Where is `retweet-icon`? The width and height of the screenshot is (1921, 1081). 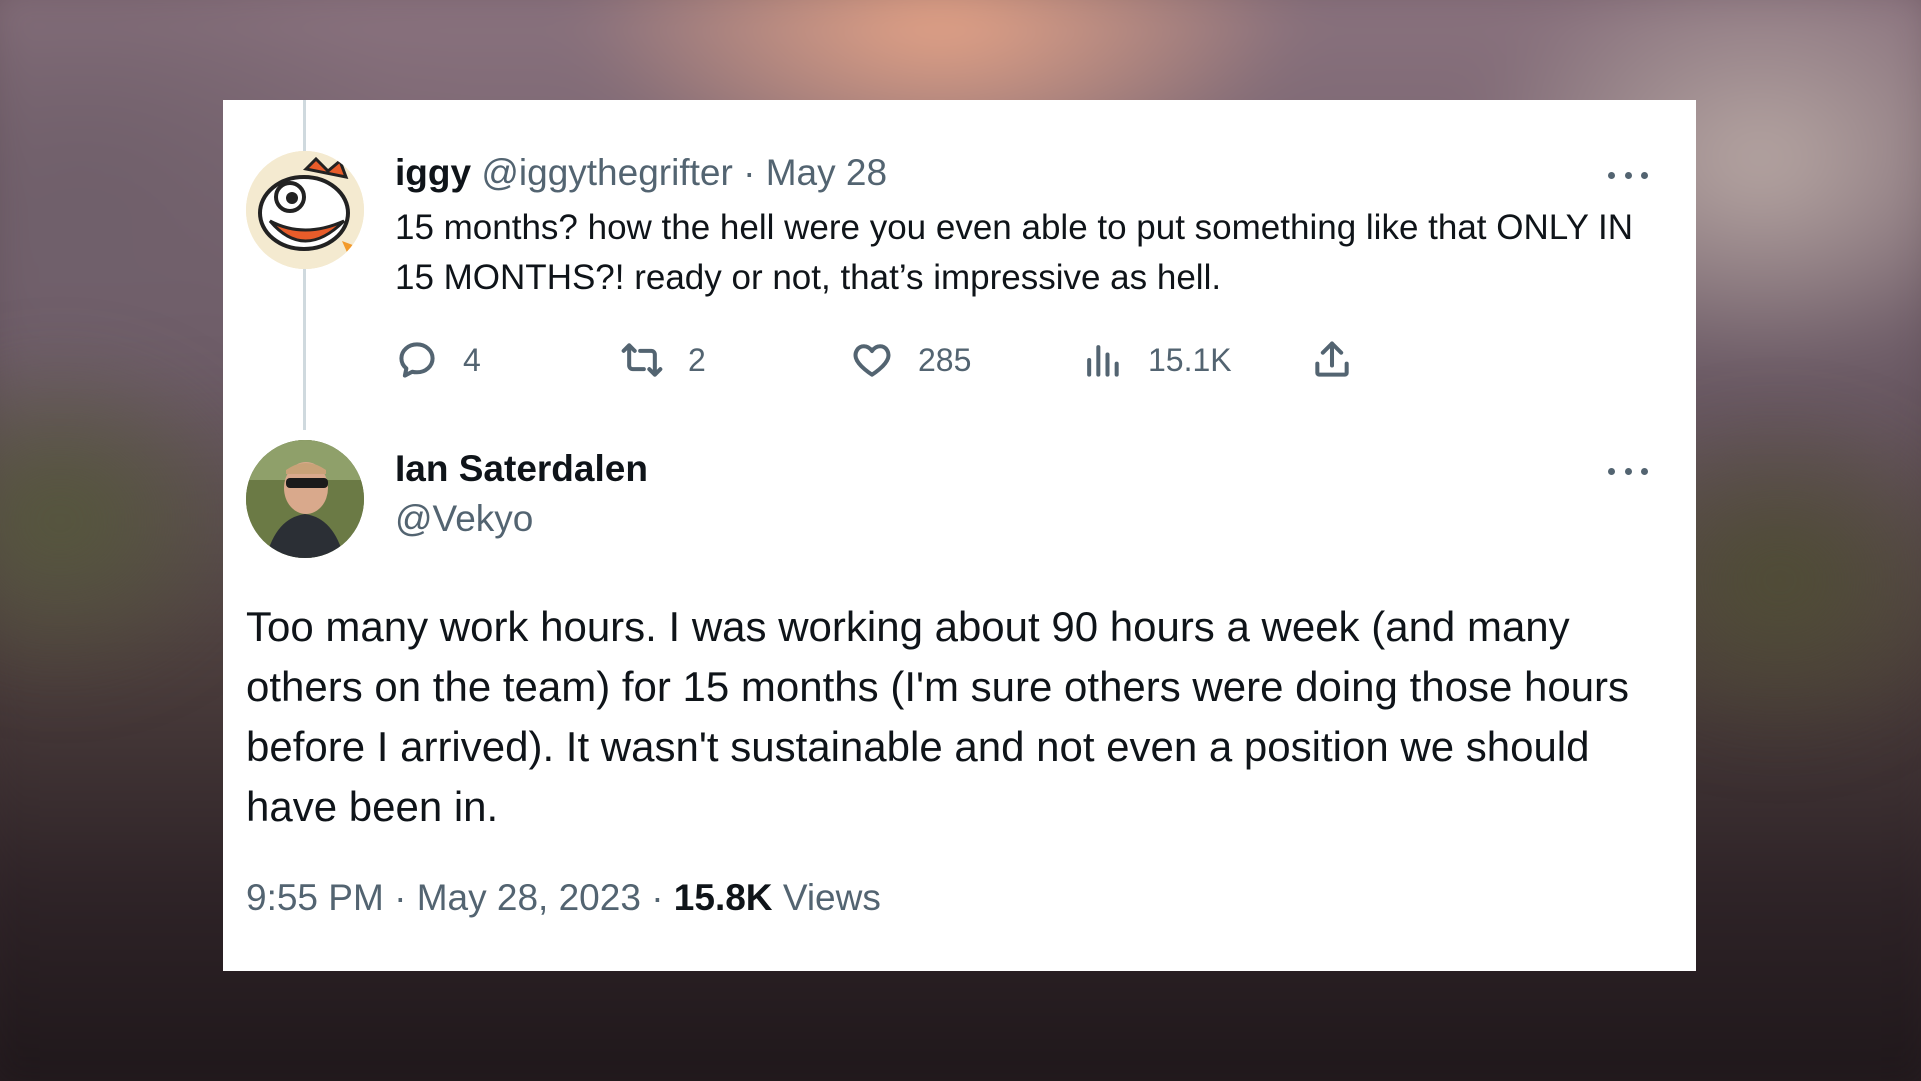
retweet-icon is located at coordinates (642, 360).